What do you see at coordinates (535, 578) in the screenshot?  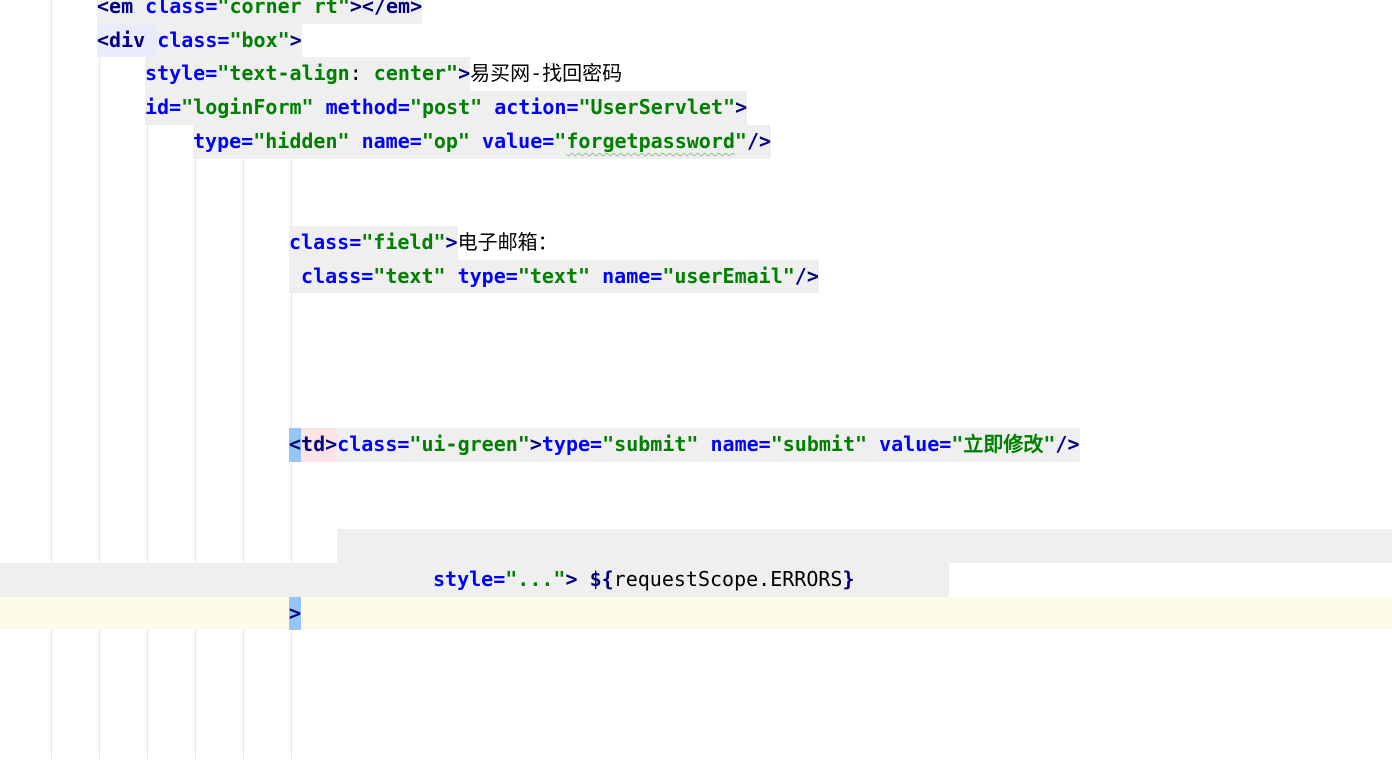 I see `code-token: "..."` at bounding box center [535, 578].